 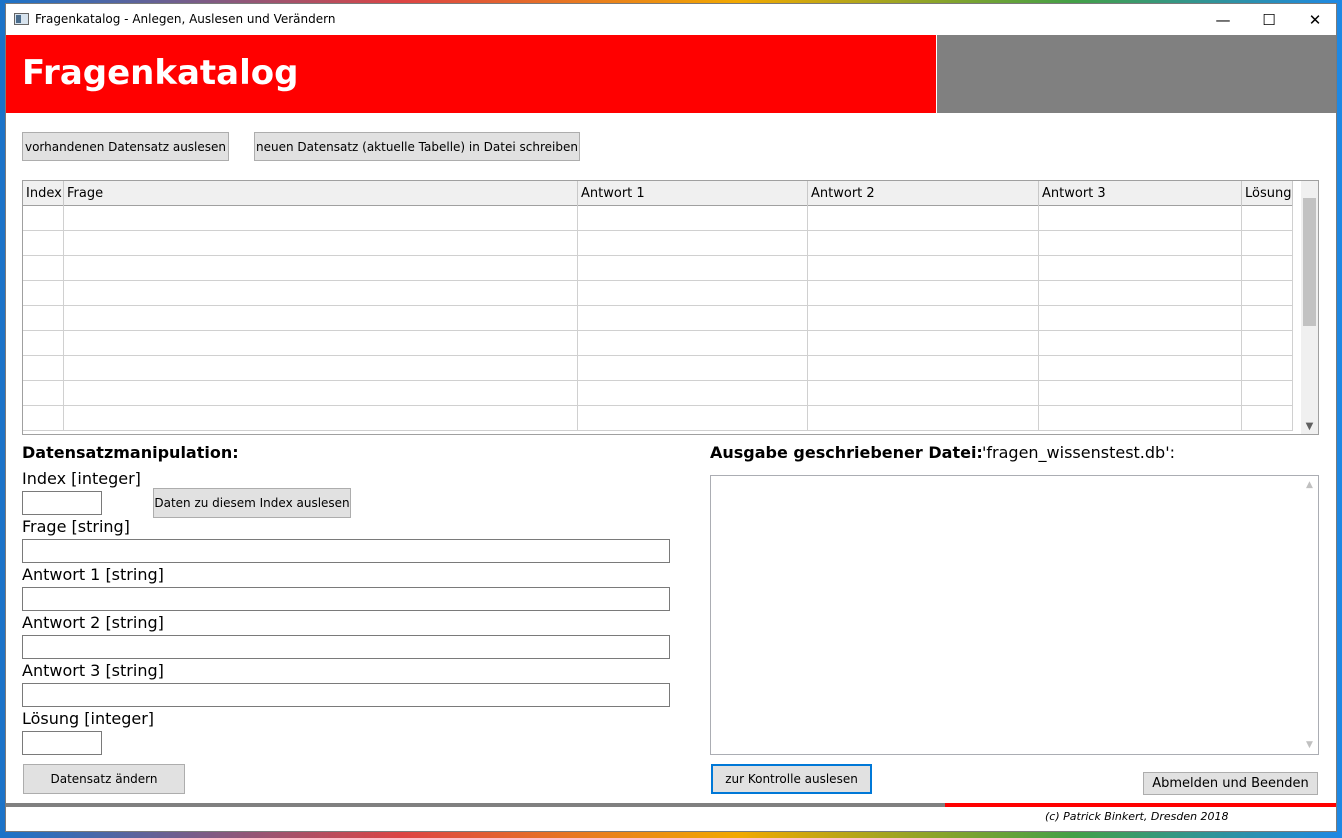 I want to click on change-dataset-button: Datensatz ändern, so click(x=104, y=779).